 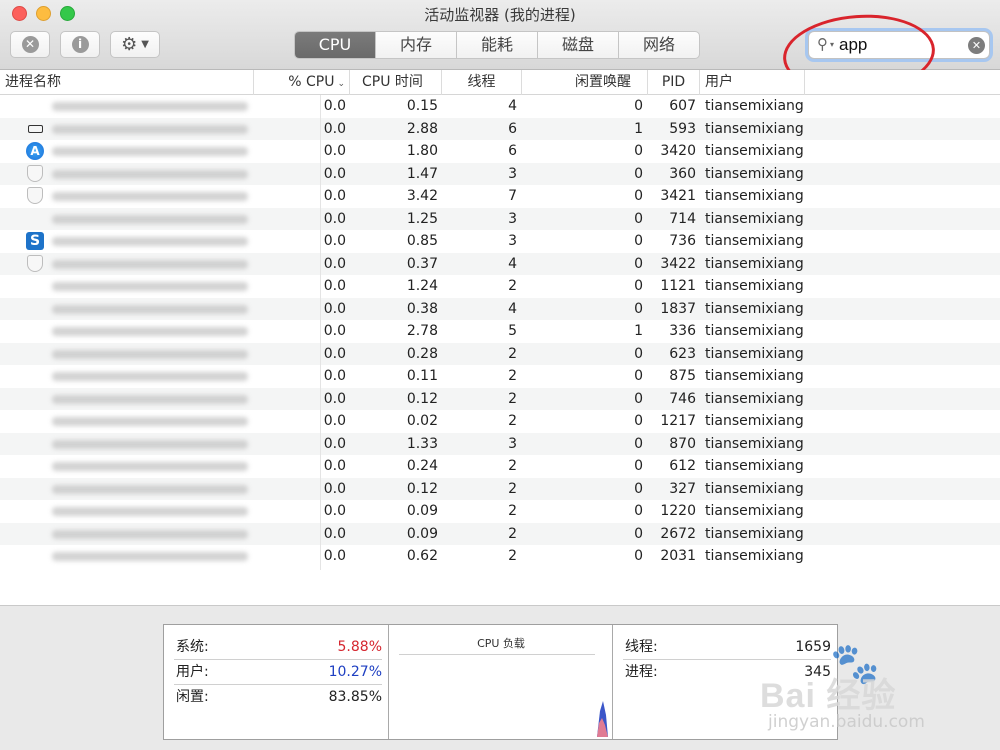 I want to click on table-row: 0.0 0.11 2 0 875 tiansemixiang, so click(x=500, y=376).